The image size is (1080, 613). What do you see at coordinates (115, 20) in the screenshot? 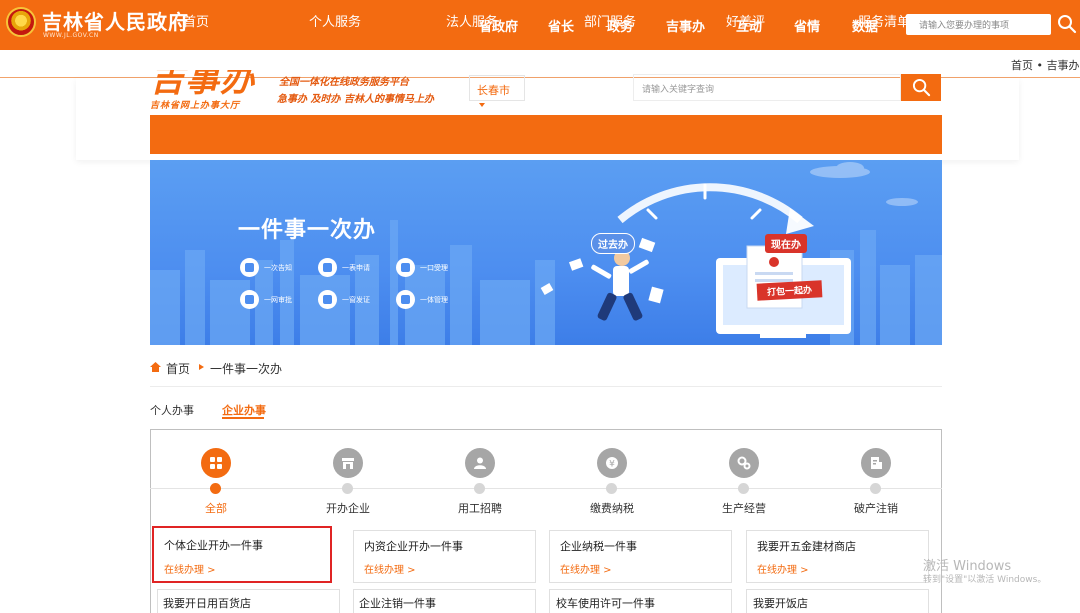
I see `gov-site-title: 吉林省人民政府` at bounding box center [115, 20].